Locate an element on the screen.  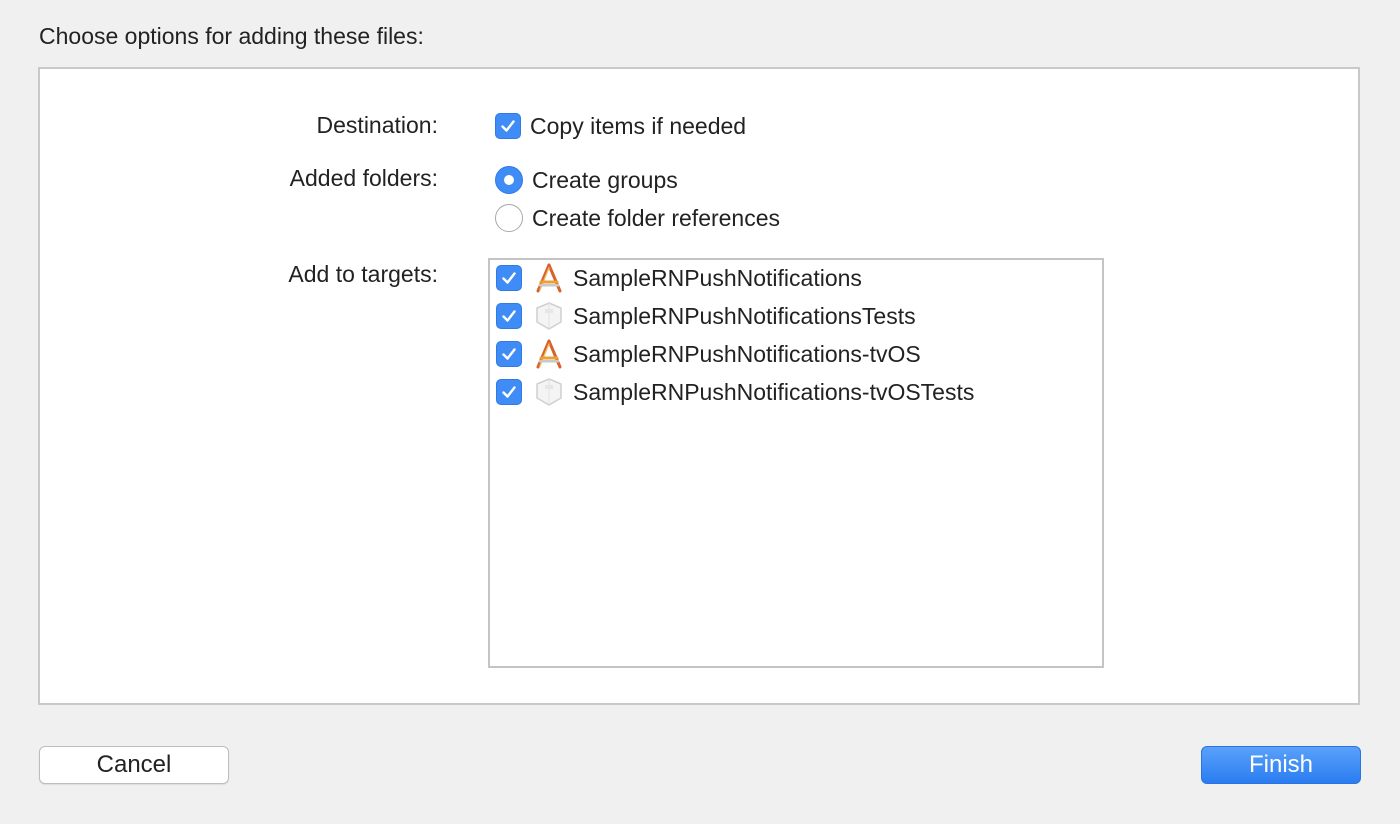
added-folders-label: Added folders: is located at coordinates (363, 178).